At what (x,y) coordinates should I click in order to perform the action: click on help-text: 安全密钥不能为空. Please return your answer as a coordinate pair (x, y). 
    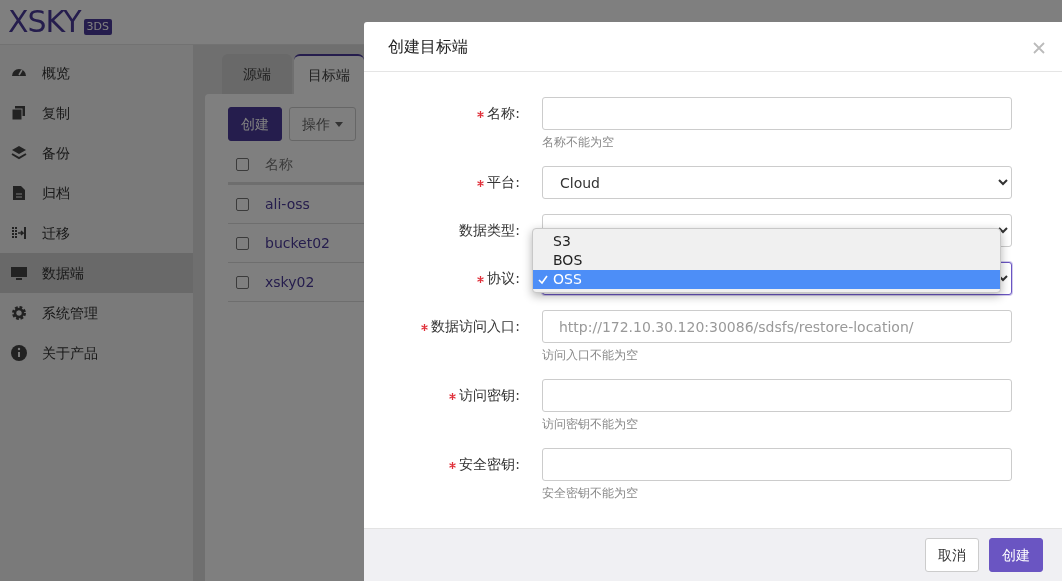
    Looking at the image, I should click on (590, 493).